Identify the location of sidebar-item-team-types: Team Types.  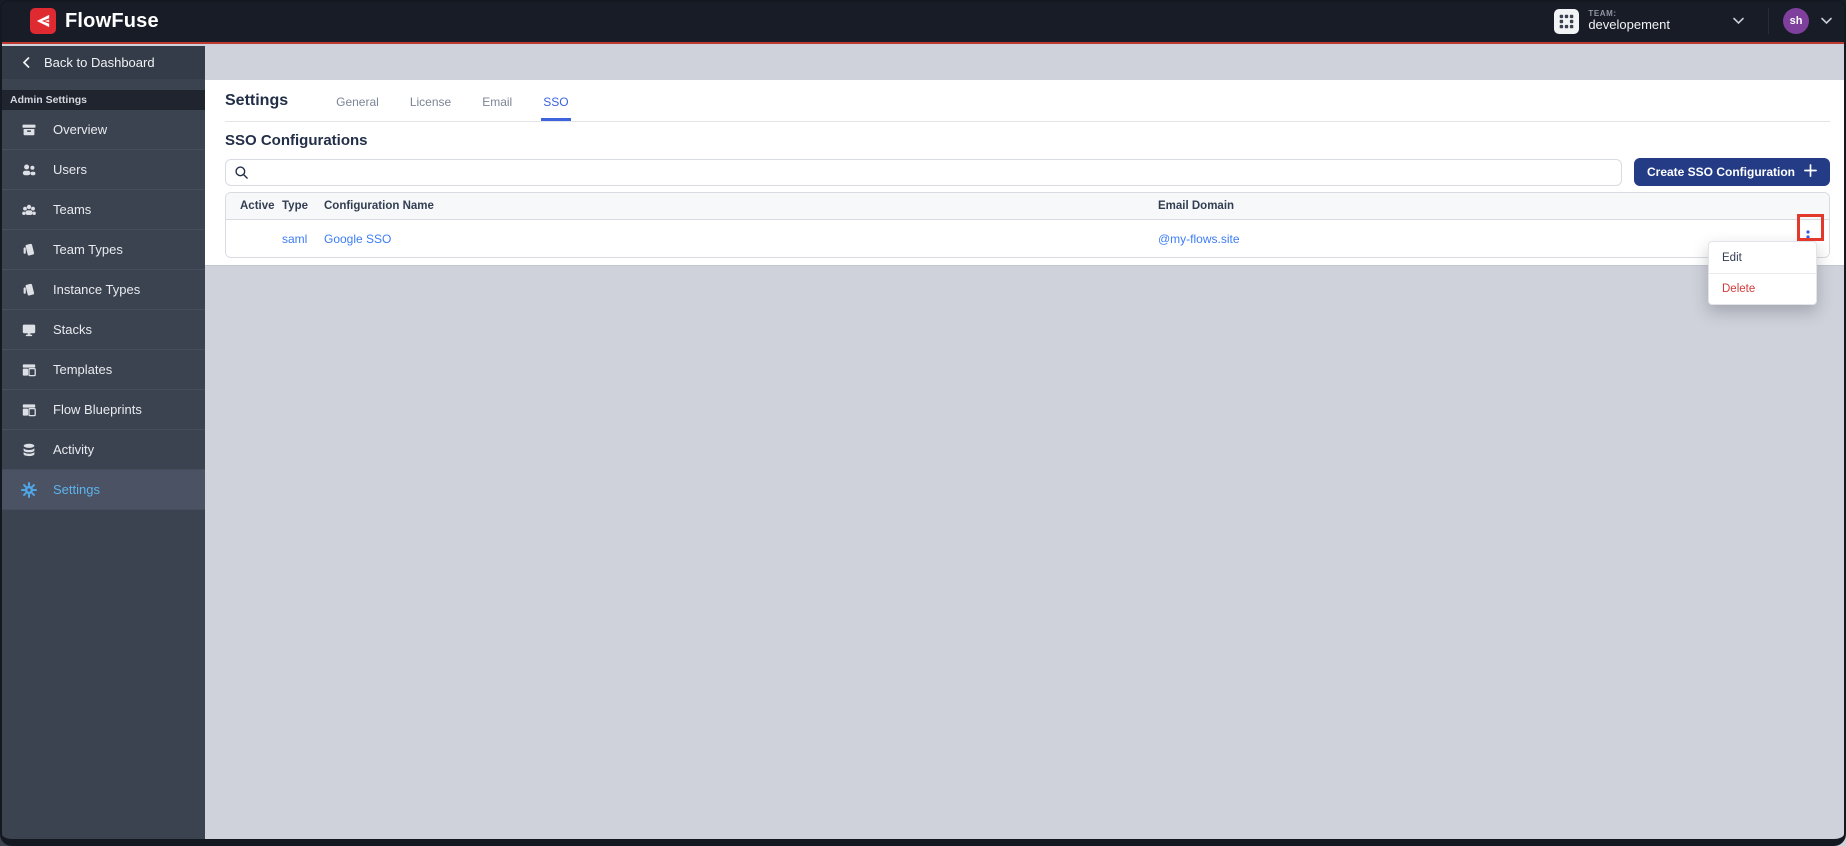
(102, 250).